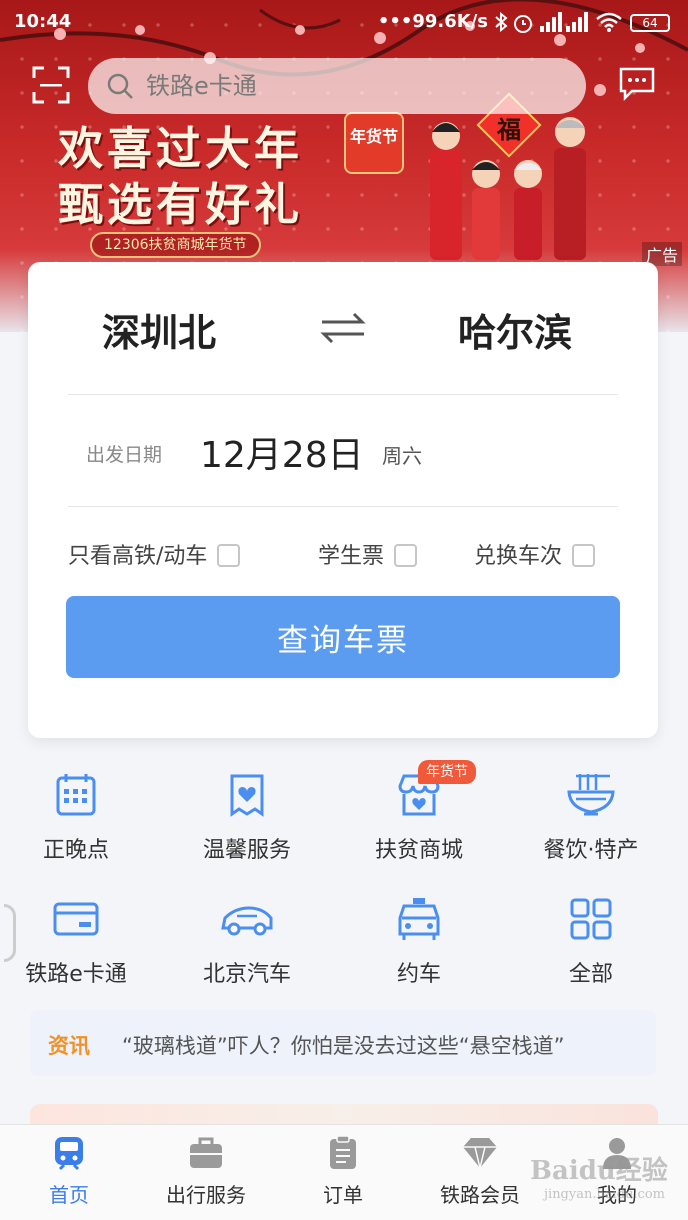  Describe the element at coordinates (518, 556) in the screenshot. I see `option-label: 兑换车次` at that location.